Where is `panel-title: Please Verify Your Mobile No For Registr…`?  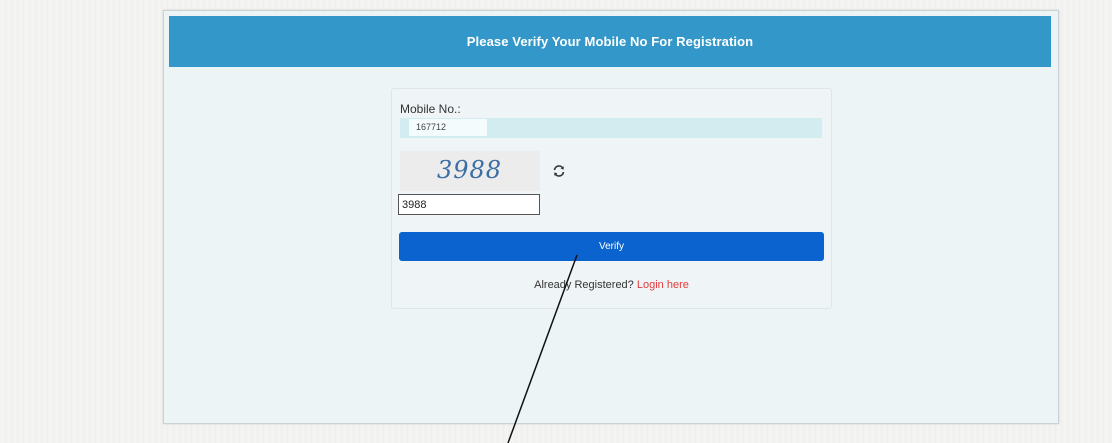 panel-title: Please Verify Your Mobile No For Registr… is located at coordinates (610, 41).